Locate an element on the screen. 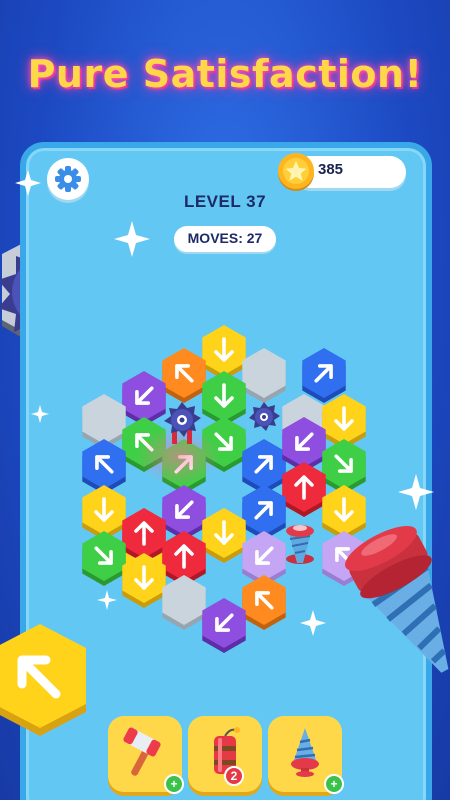 The height and width of the screenshot is (800, 450). drill-tool-button: + is located at coordinates (306, 755).